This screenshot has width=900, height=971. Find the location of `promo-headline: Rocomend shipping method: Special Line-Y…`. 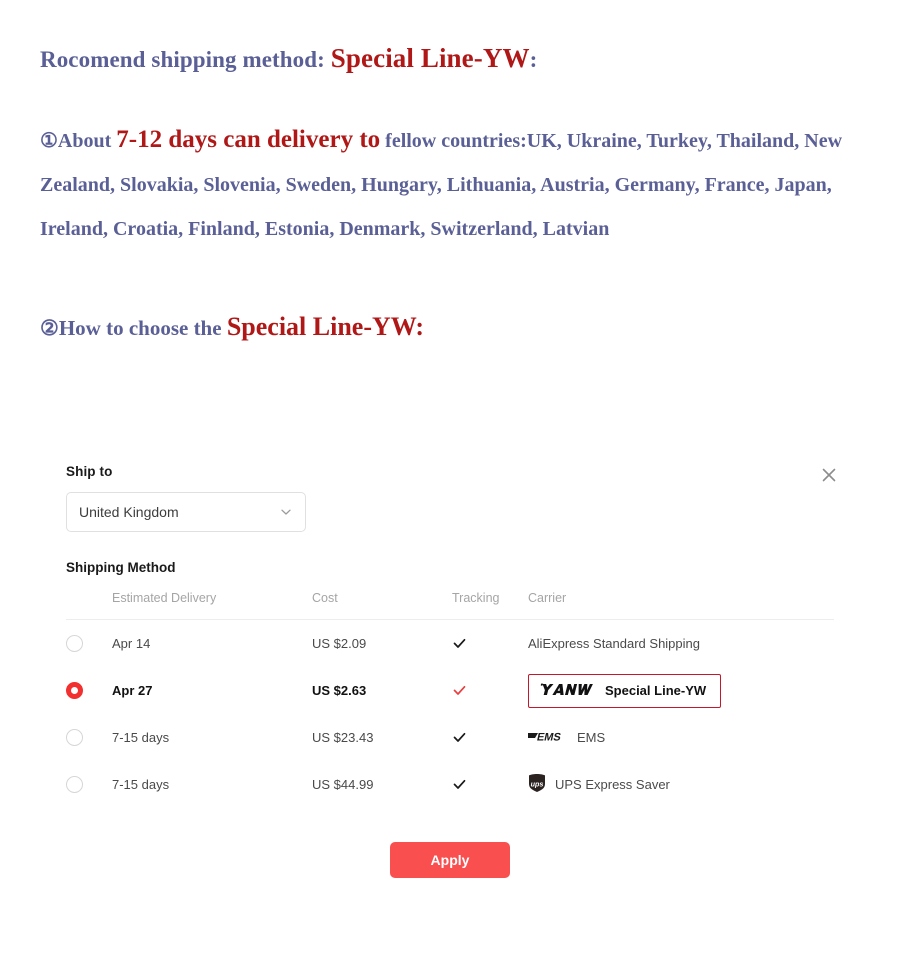

promo-headline: Rocomend shipping method: Special Line-Y… is located at coordinates (450, 37).